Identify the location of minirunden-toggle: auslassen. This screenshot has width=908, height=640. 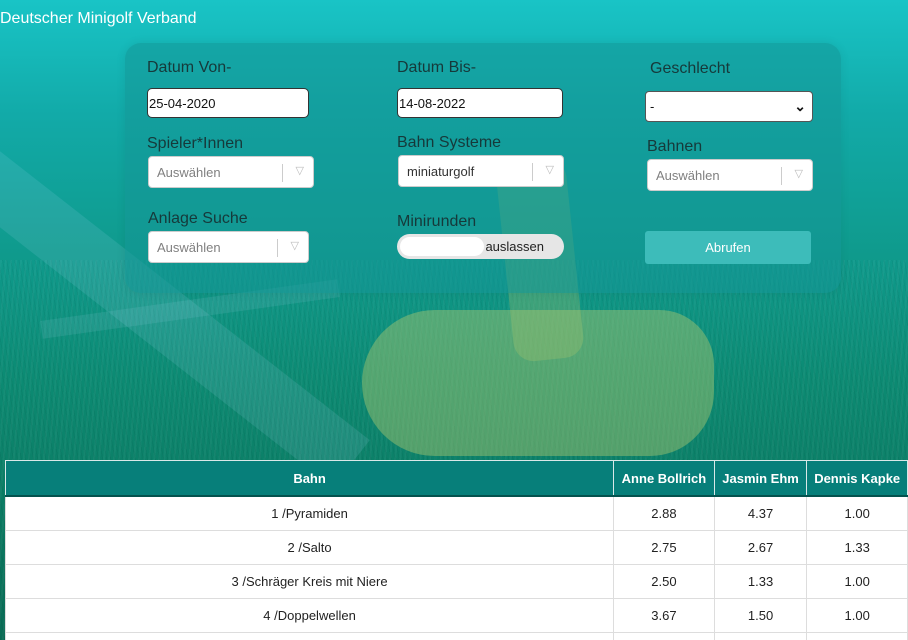
(480, 246).